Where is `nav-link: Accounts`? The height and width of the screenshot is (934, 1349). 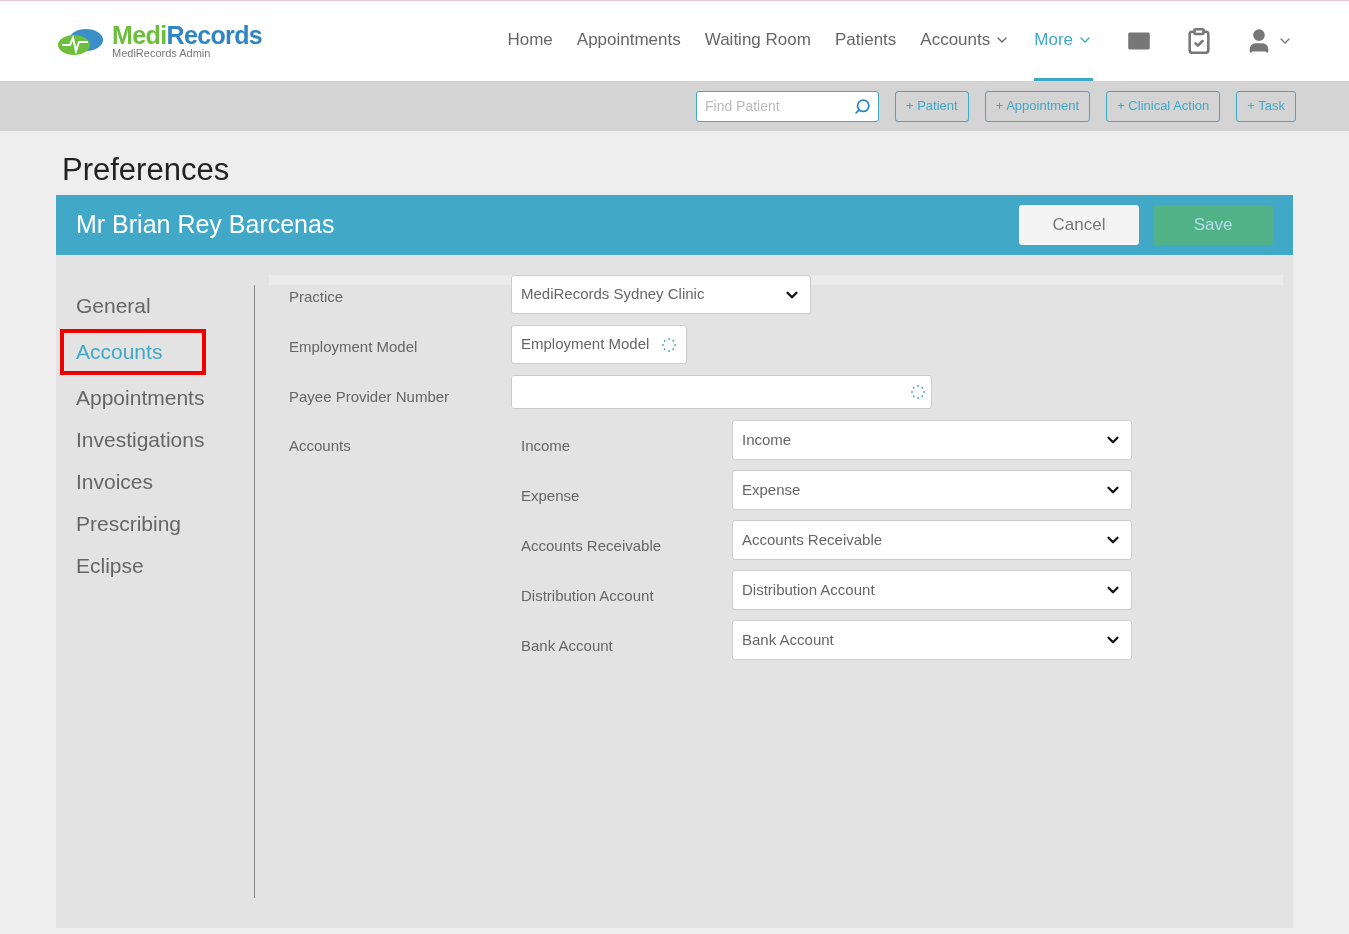 nav-link: Accounts is located at coordinates (965, 41).